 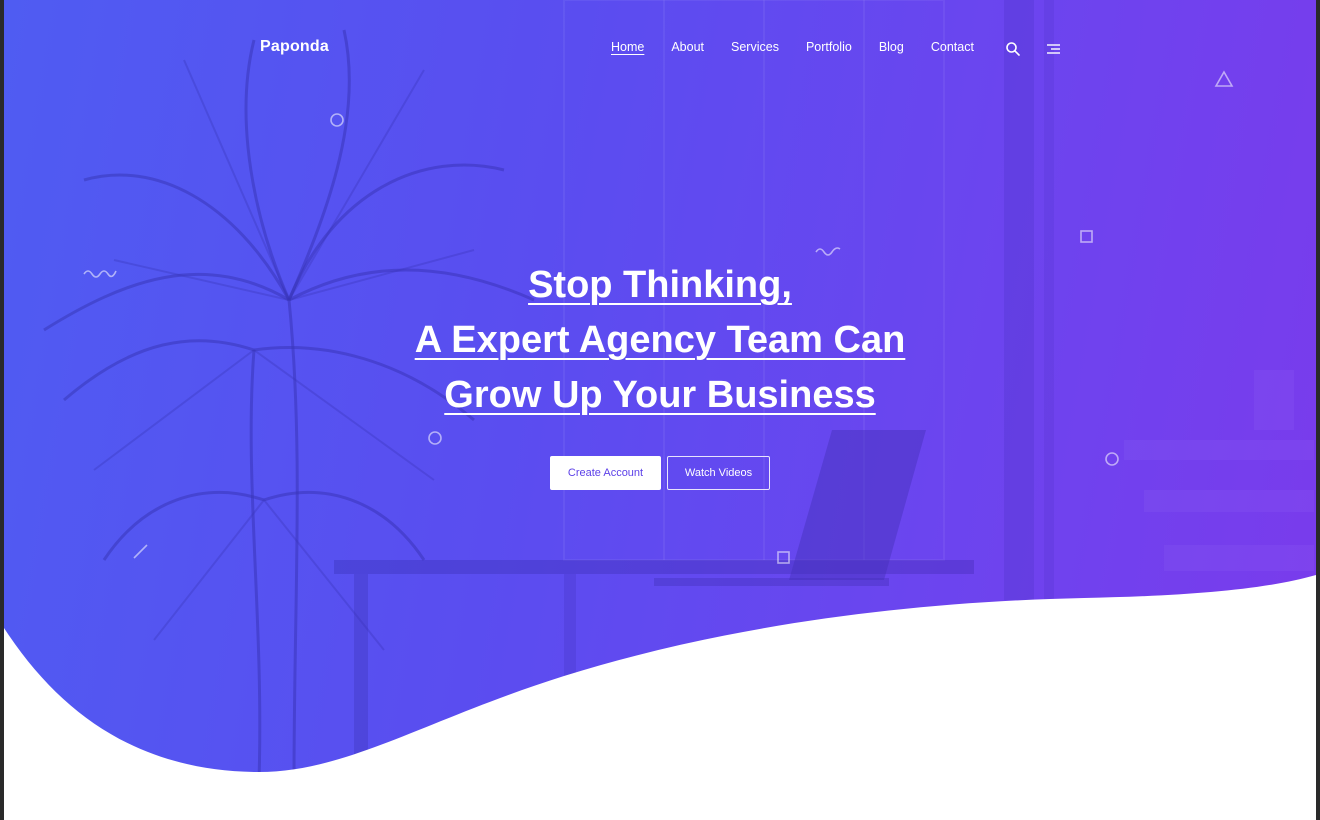 What do you see at coordinates (1318, 410) in the screenshot?
I see `window-edge` at bounding box center [1318, 410].